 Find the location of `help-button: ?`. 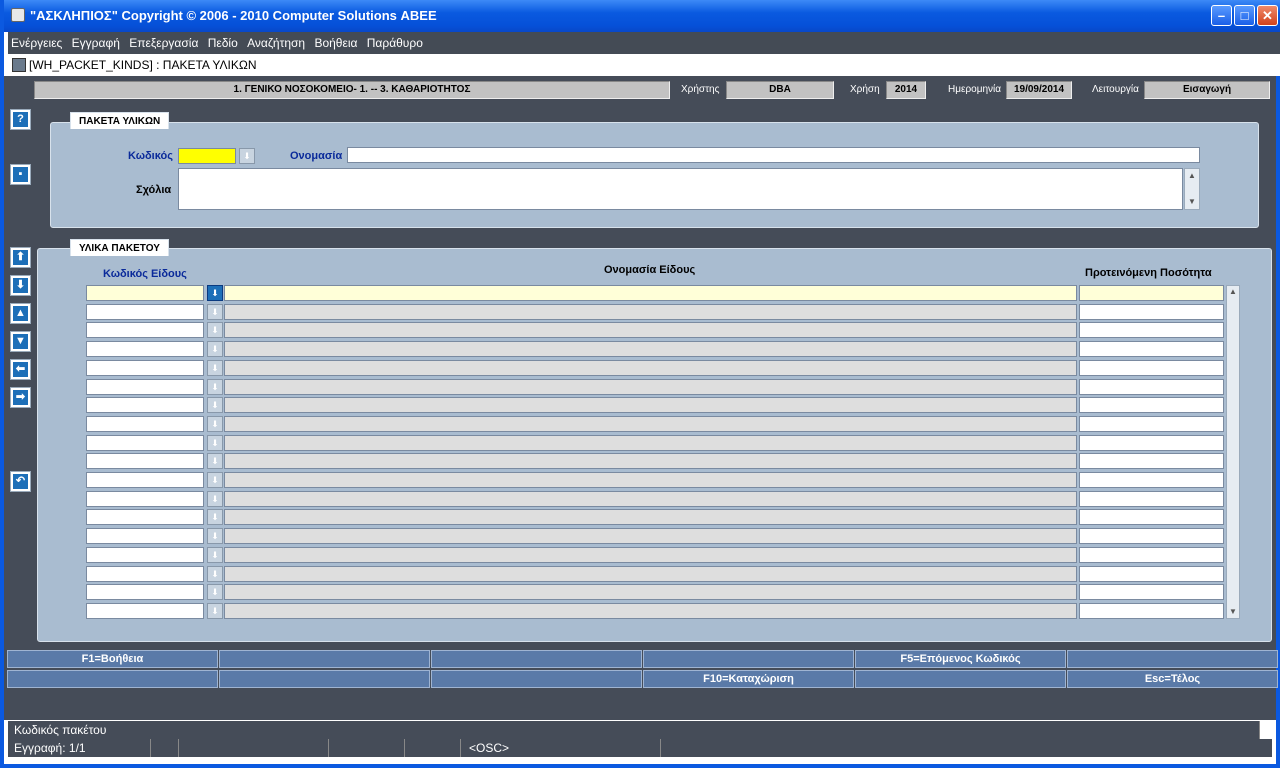

help-button: ? is located at coordinates (20, 119).